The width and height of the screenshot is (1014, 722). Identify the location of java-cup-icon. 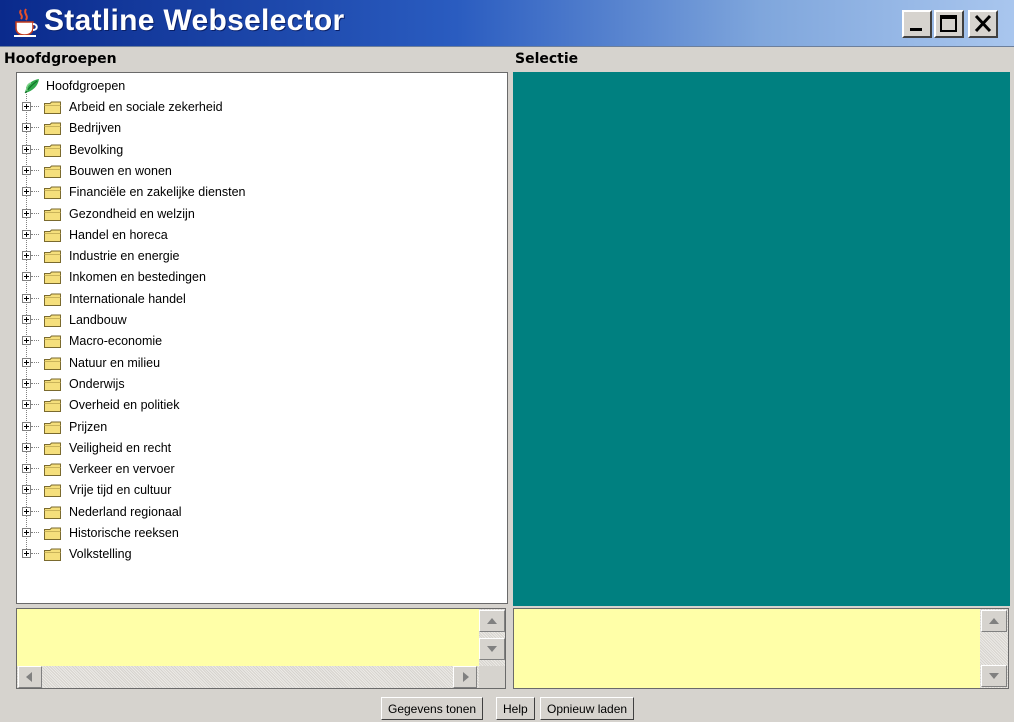
(26, 22).